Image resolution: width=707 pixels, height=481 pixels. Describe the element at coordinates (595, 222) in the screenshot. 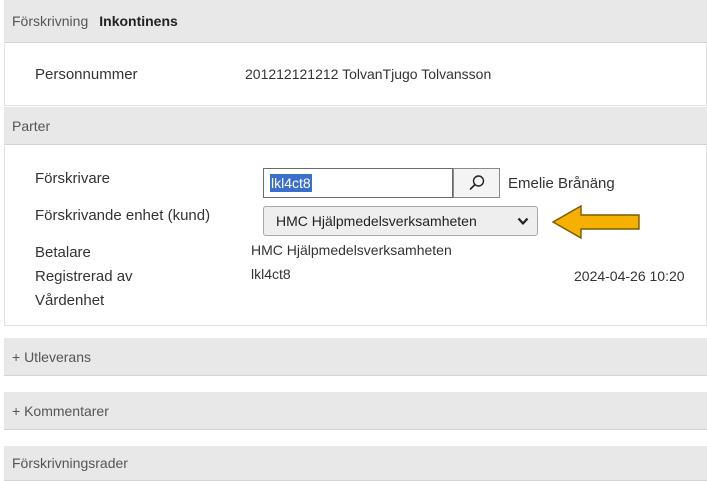

I see `arrow-left-icon` at that location.